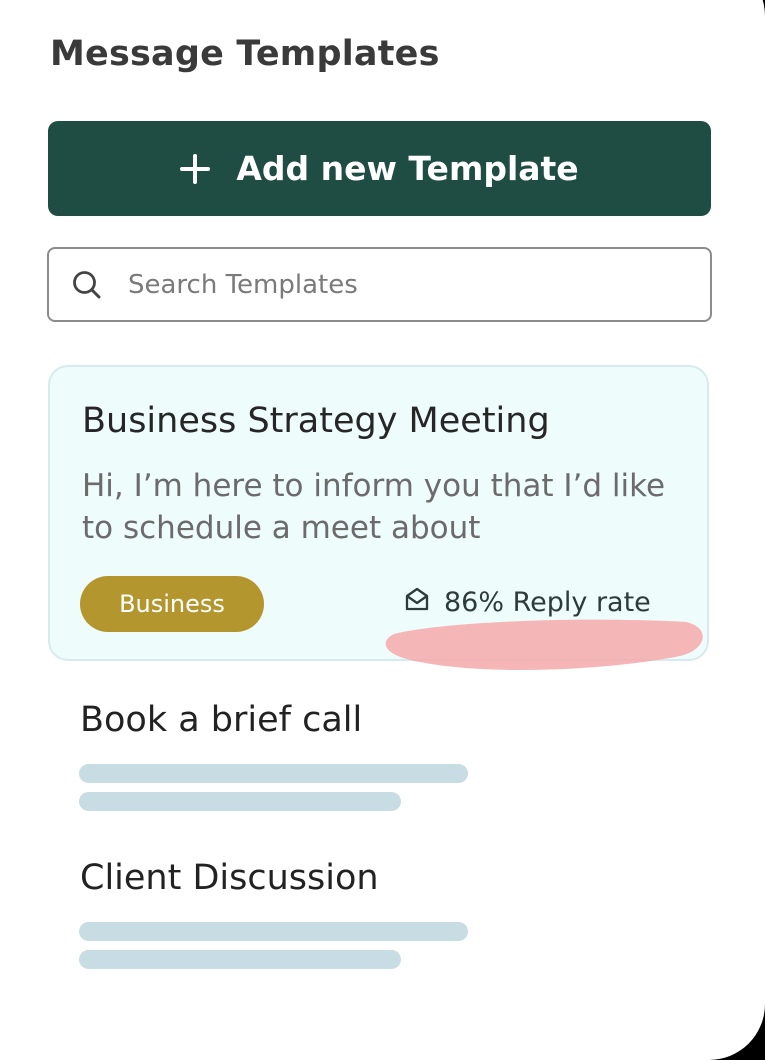  What do you see at coordinates (195, 168) in the screenshot?
I see `plus-icon` at bounding box center [195, 168].